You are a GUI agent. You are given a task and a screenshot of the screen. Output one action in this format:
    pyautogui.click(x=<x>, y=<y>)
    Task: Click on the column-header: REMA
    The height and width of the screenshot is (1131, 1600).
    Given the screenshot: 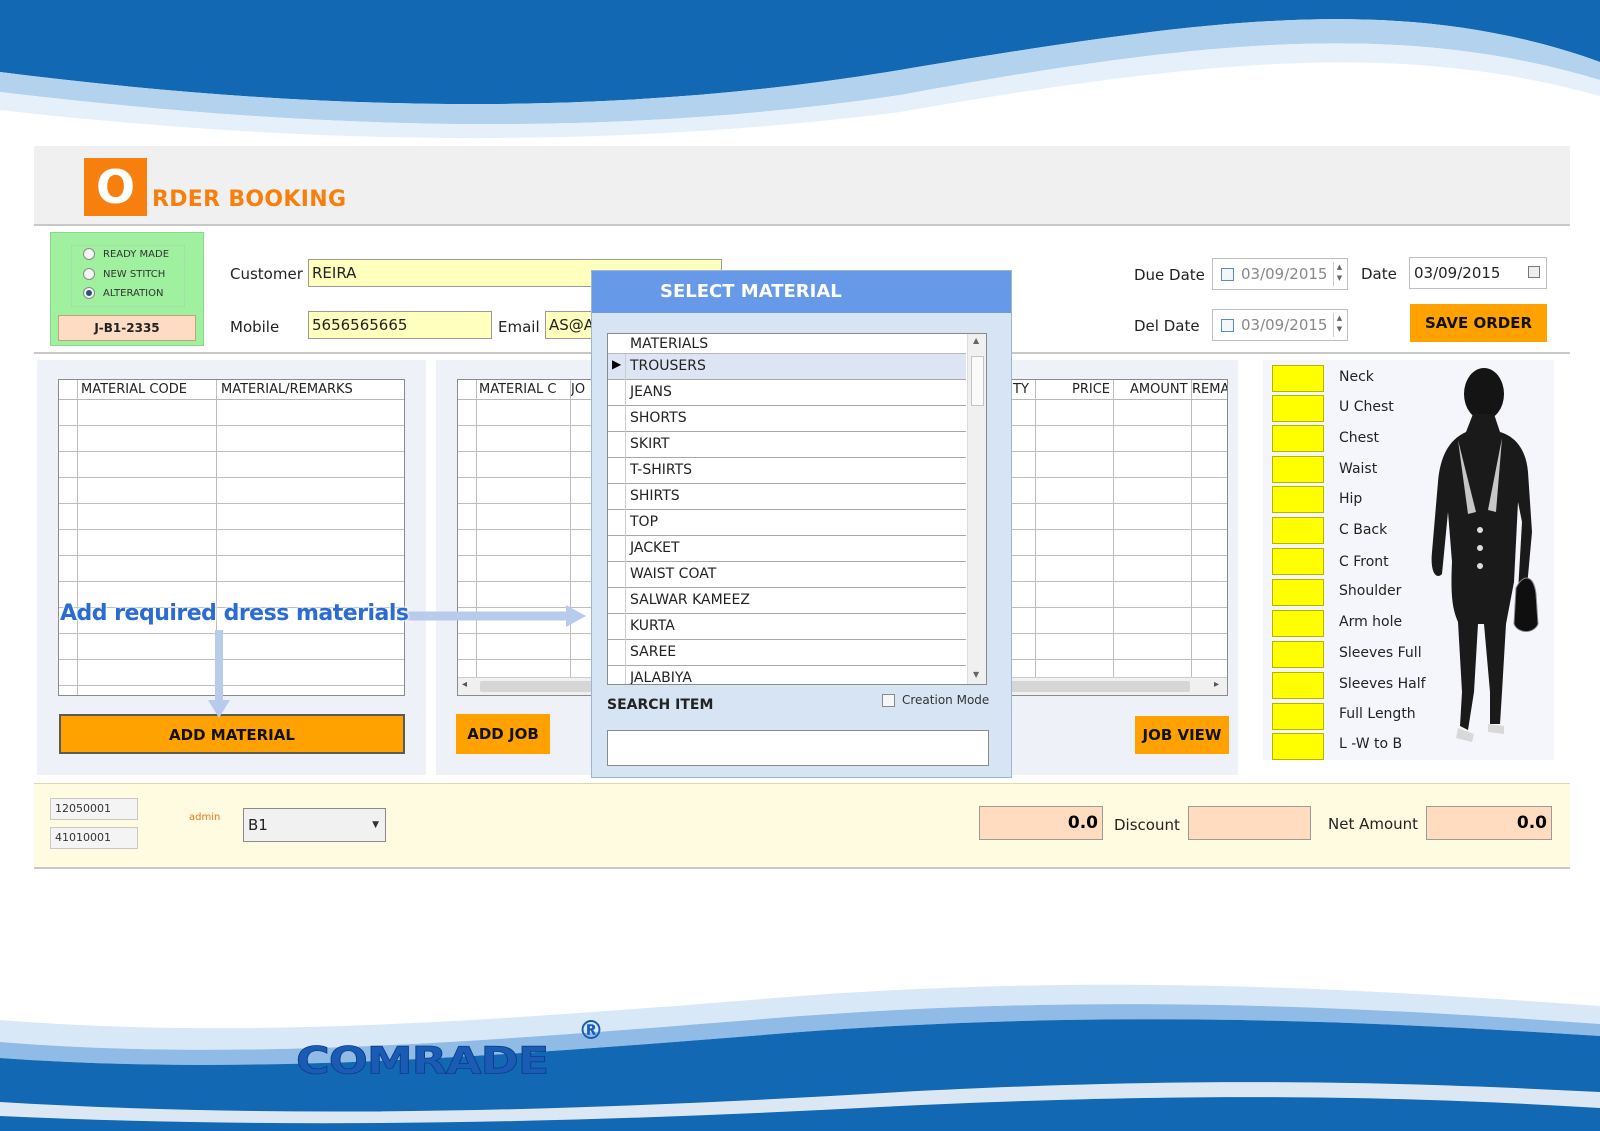 What is the action you would take?
    pyautogui.click(x=1209, y=389)
    